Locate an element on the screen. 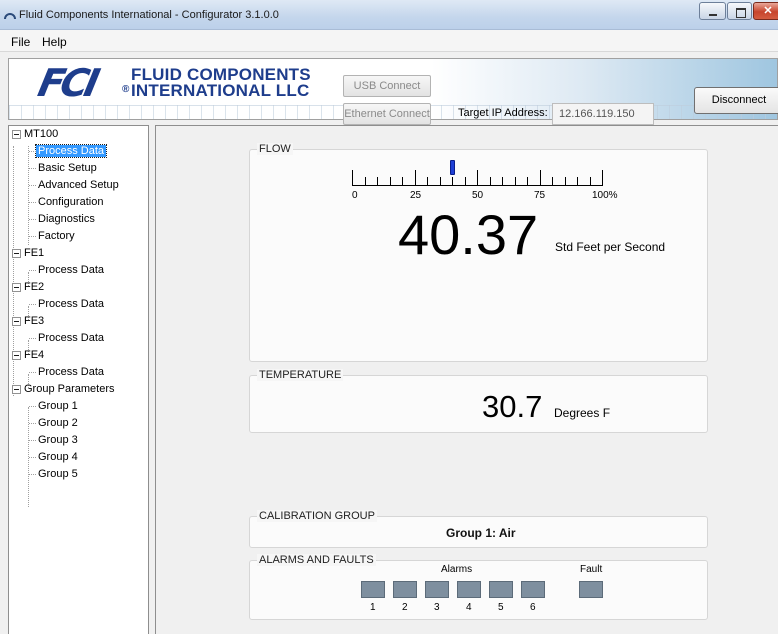  target-ip-label: Target IP Address: is located at coordinates (503, 113).